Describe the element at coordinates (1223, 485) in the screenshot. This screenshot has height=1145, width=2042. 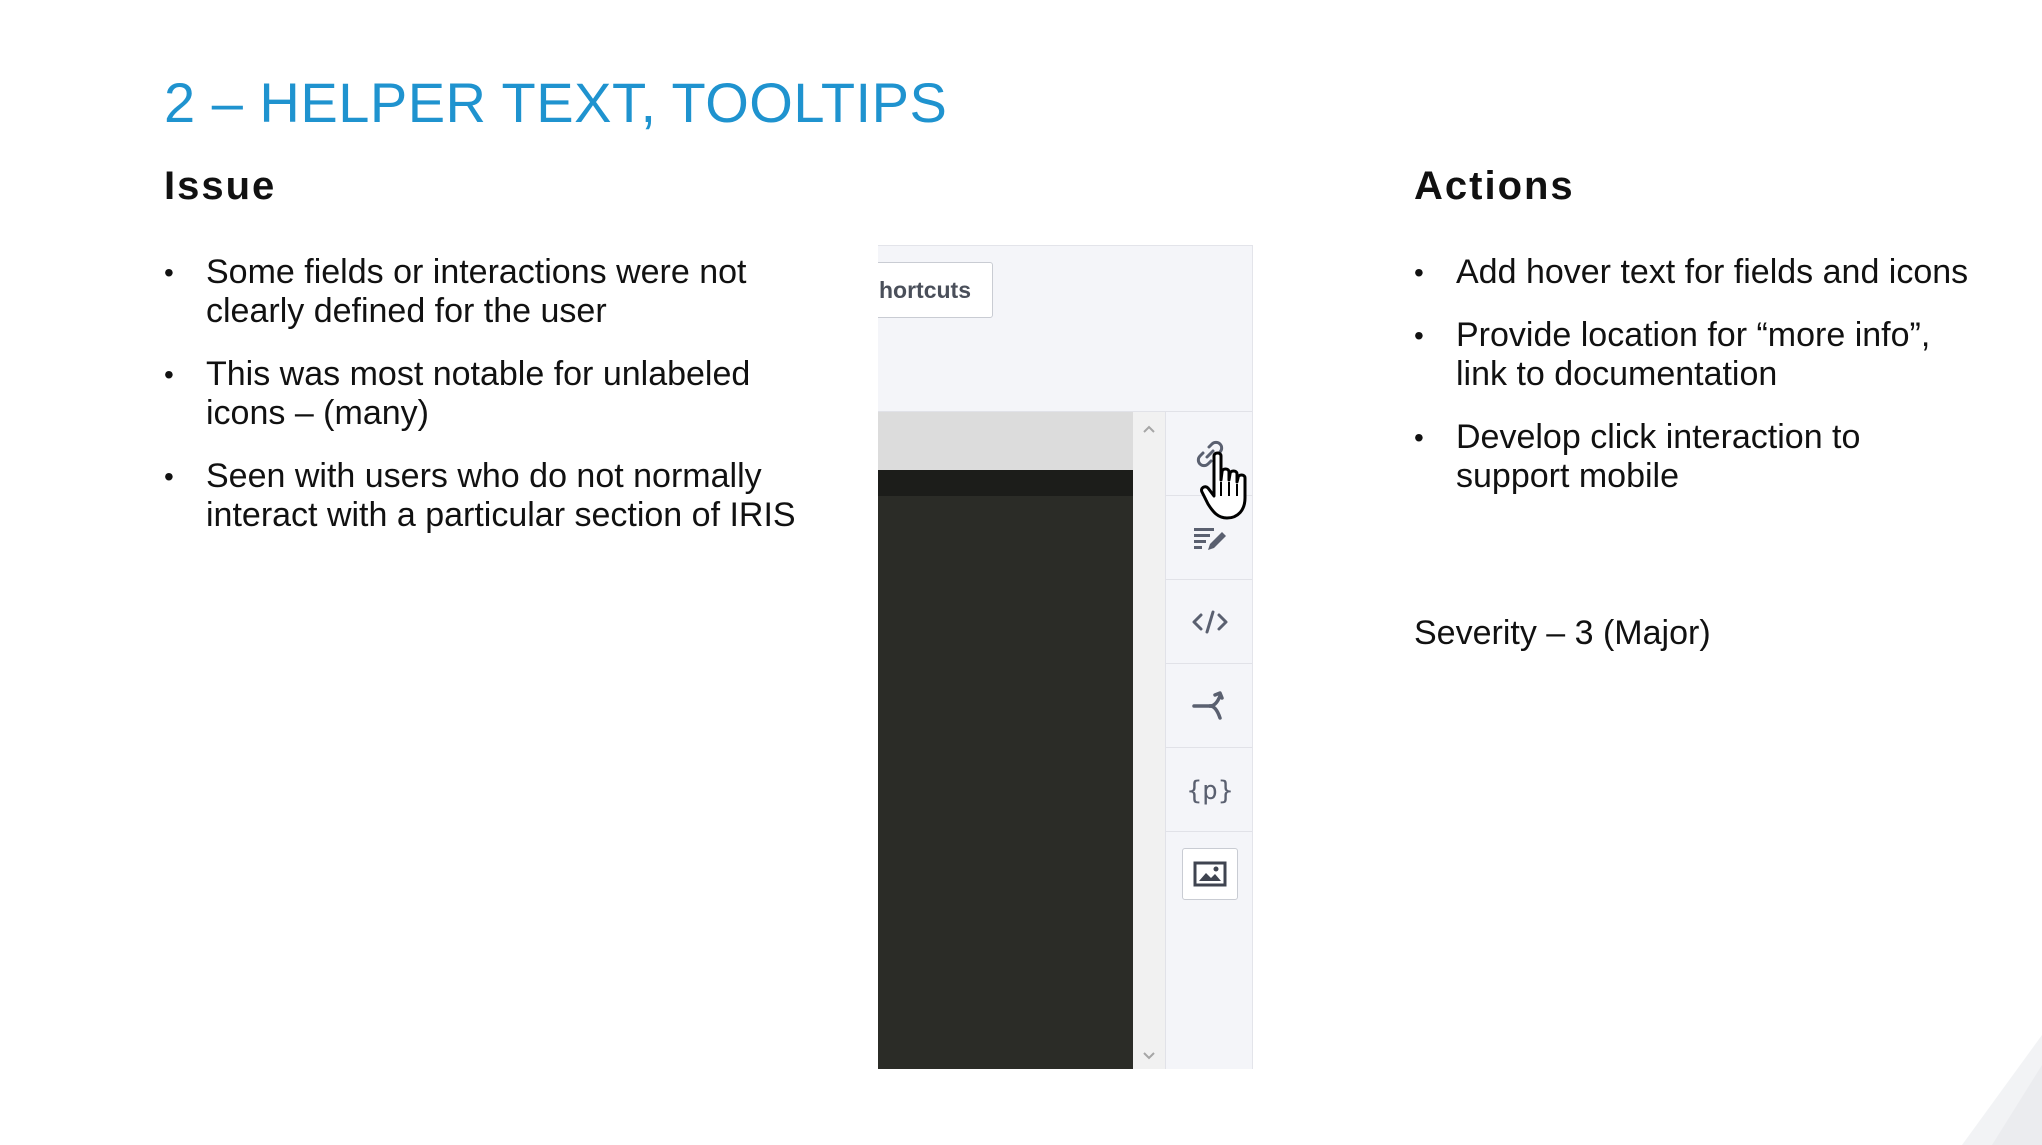
I see `hand-pointer-cursor-icon` at that location.